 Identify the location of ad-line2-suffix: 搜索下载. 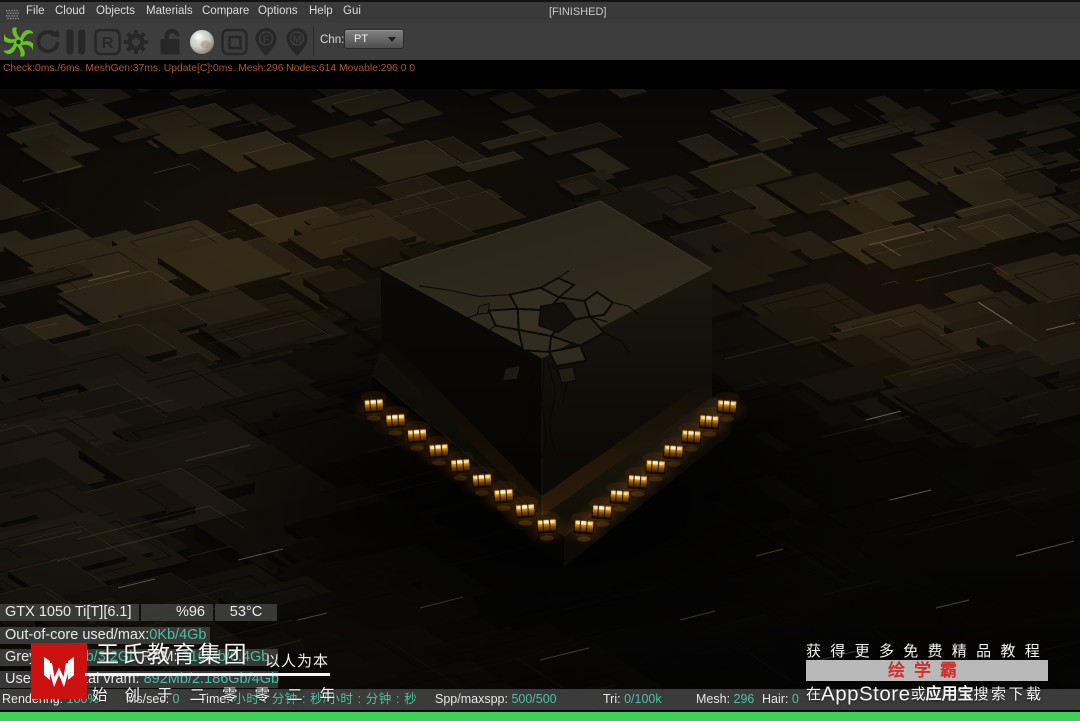
(1008, 694).